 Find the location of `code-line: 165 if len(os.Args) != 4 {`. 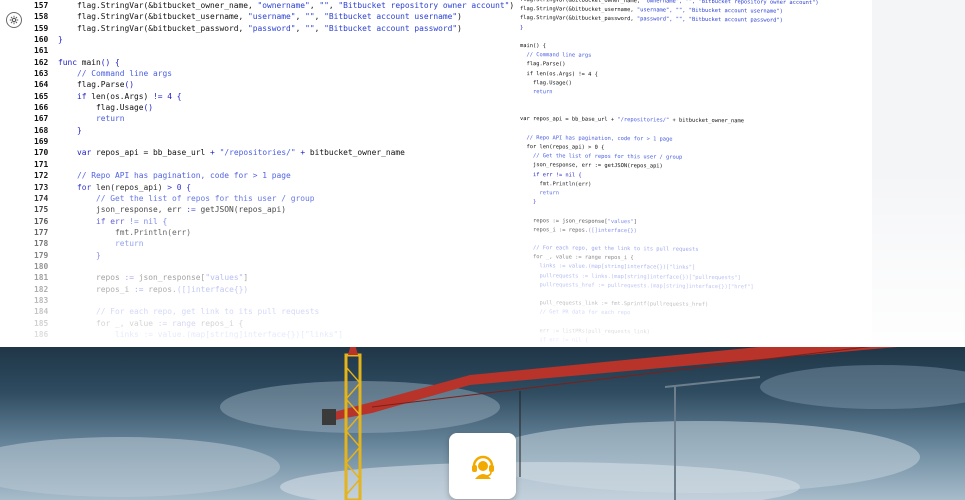

code-line: 165 if len(os.Args) != 4 { is located at coordinates (274, 96).